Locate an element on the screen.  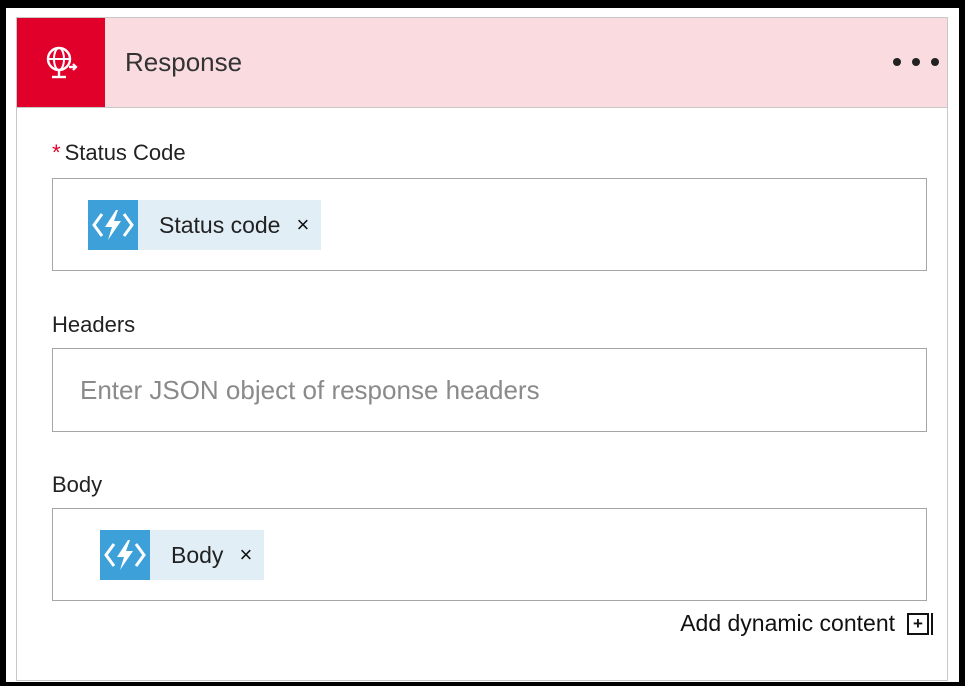
body-field: Body × is located at coordinates (489, 554).